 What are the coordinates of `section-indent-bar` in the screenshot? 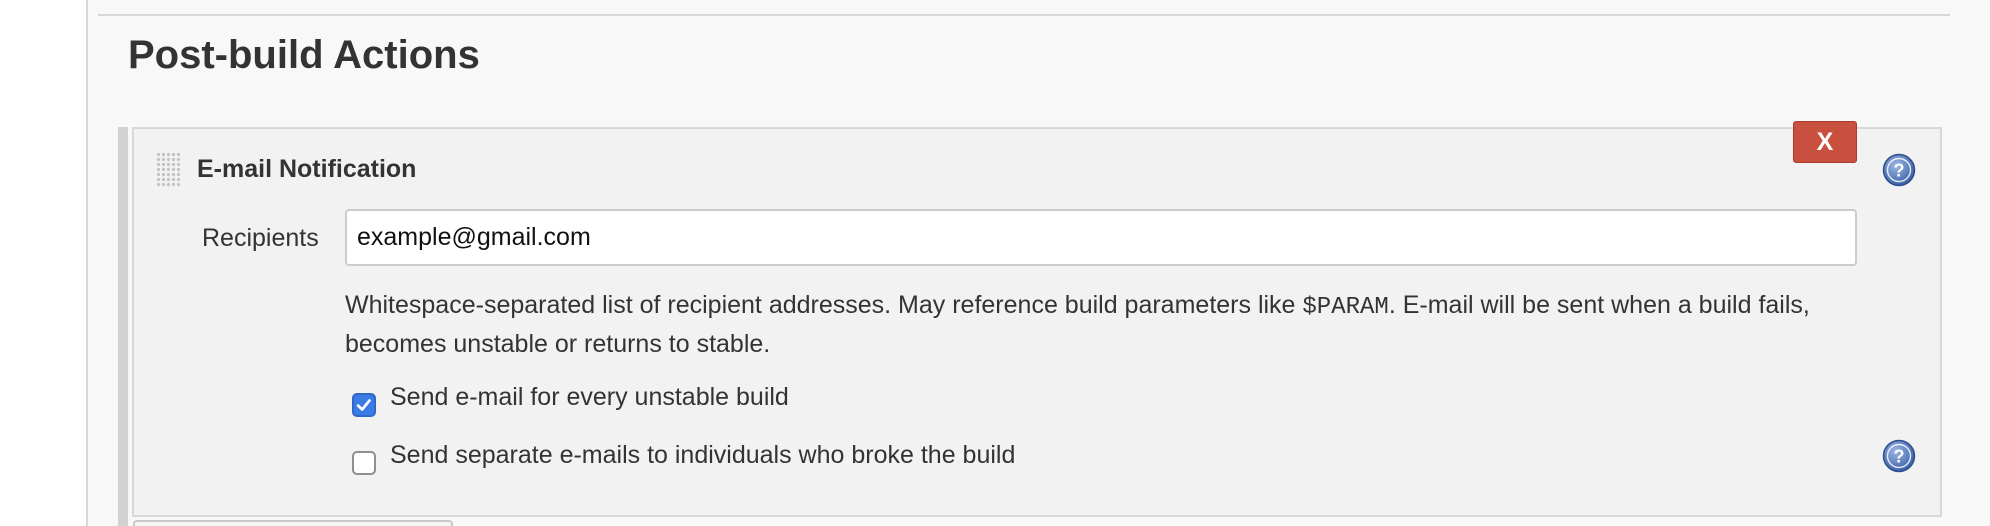 It's located at (123, 326).